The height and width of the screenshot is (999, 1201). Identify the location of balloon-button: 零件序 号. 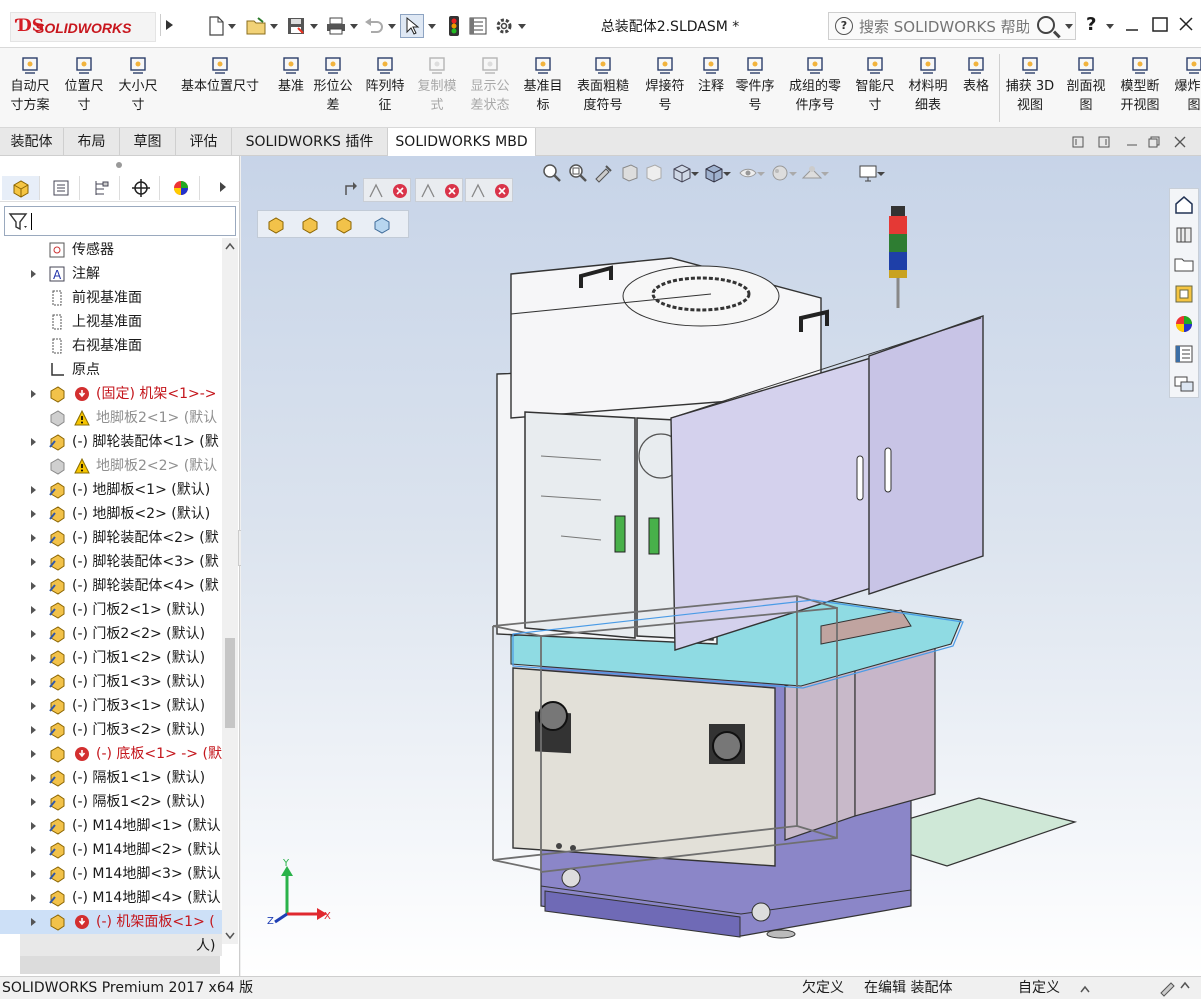
(755, 89).